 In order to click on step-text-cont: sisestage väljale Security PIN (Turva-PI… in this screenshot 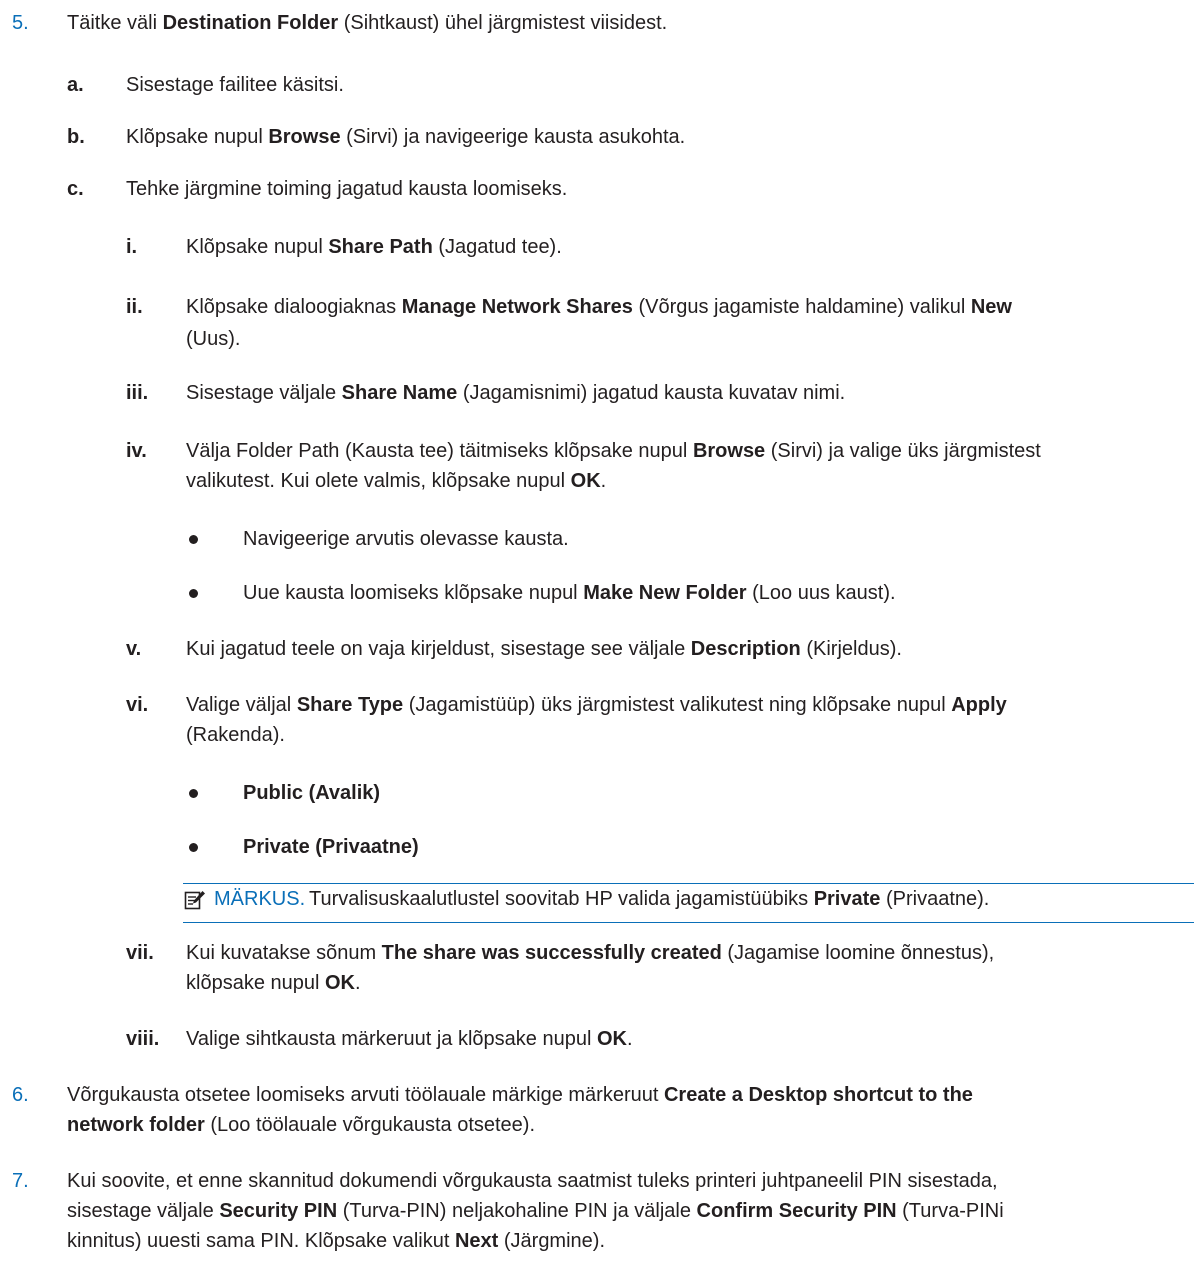, I will do `click(535, 1211)`.